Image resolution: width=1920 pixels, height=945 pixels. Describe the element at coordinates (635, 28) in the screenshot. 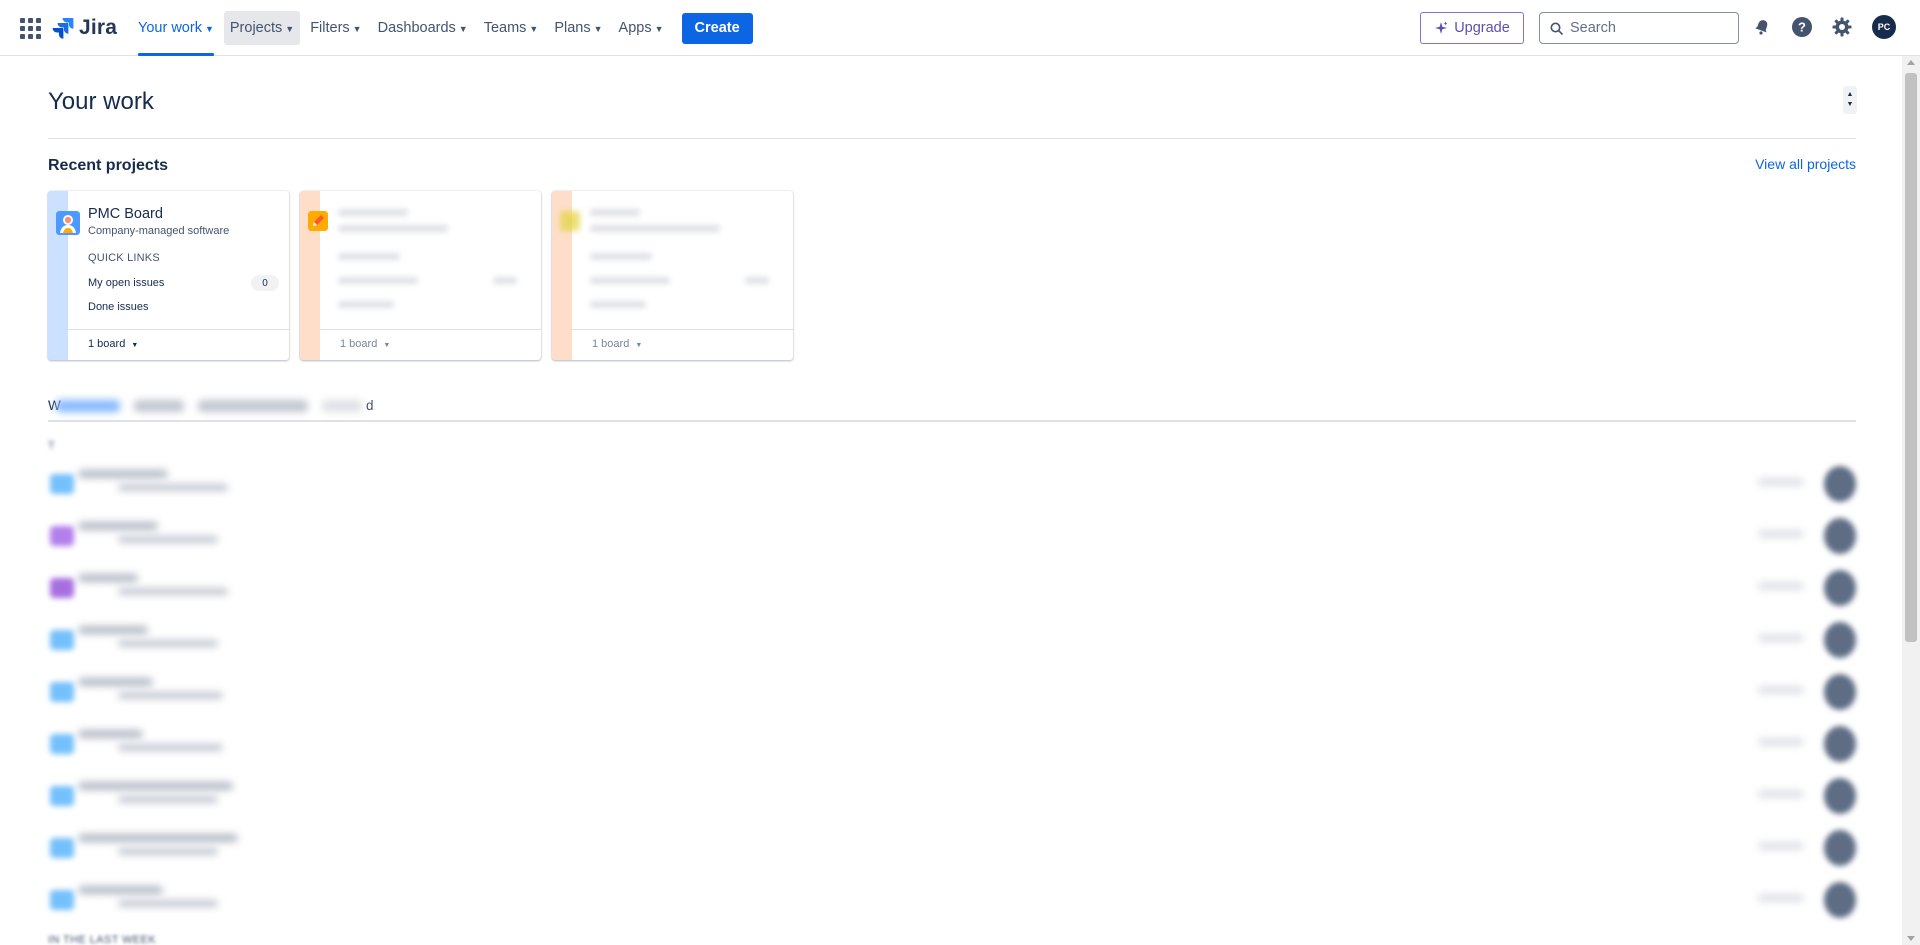

I see `nav-apps-label: Apps` at that location.